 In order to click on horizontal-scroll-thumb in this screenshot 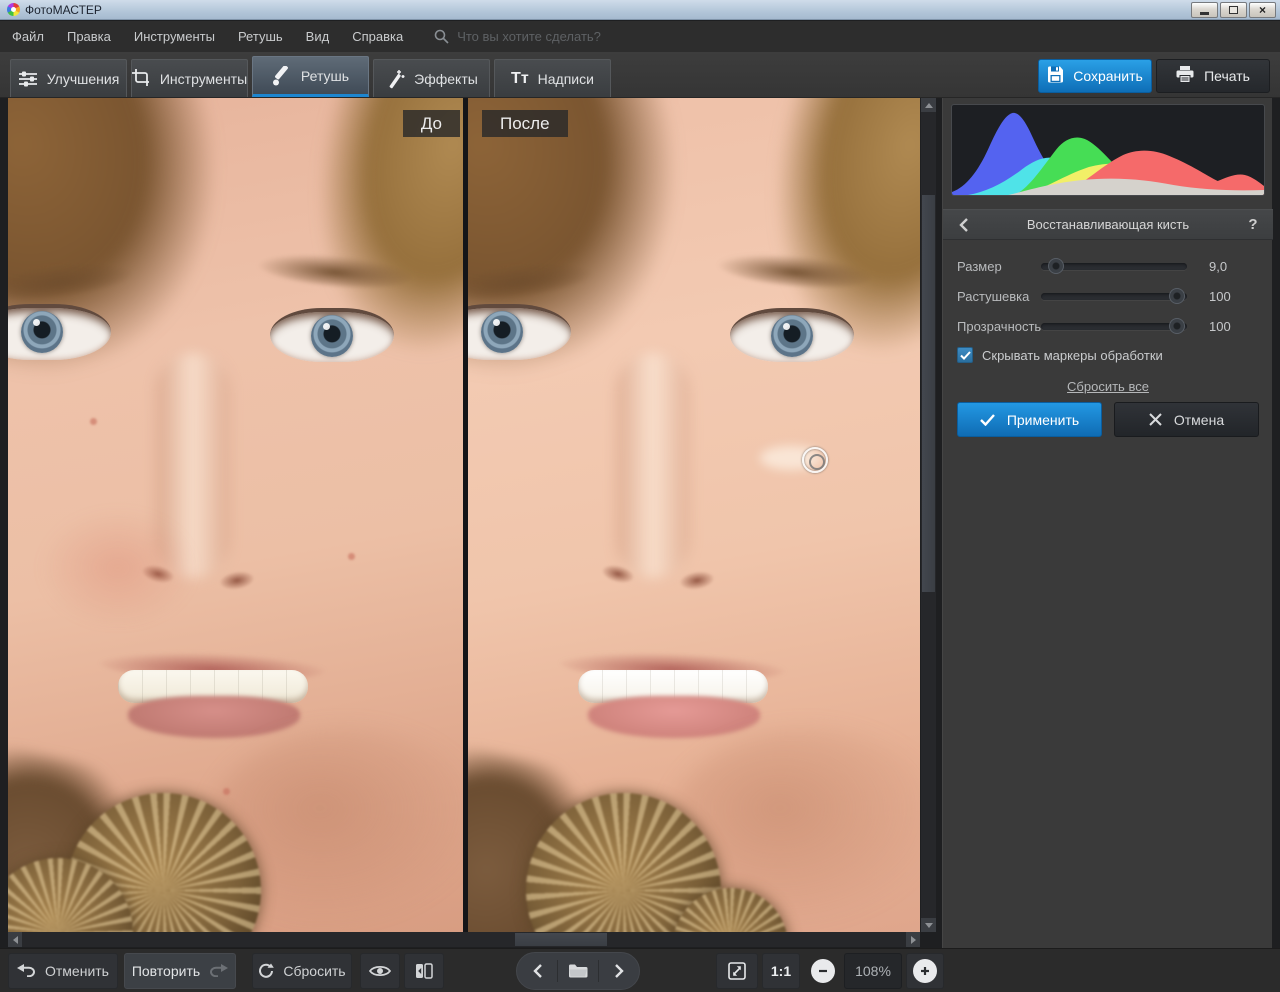, I will do `click(561, 939)`.